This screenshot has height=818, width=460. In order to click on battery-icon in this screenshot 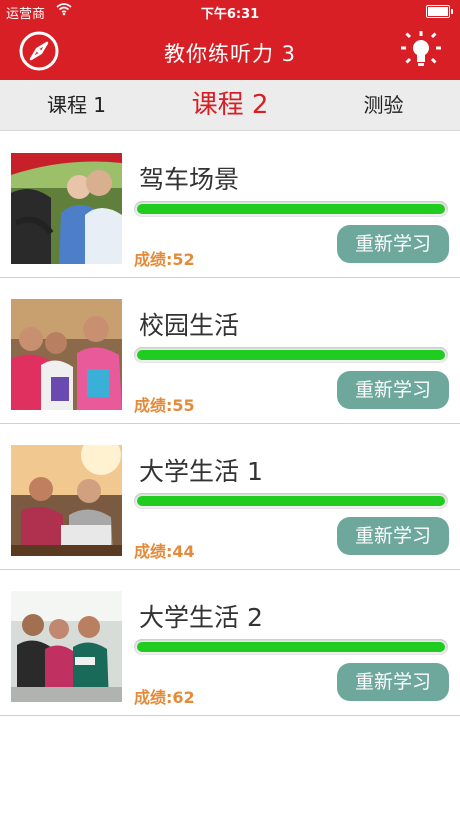, I will do `click(439, 11)`.